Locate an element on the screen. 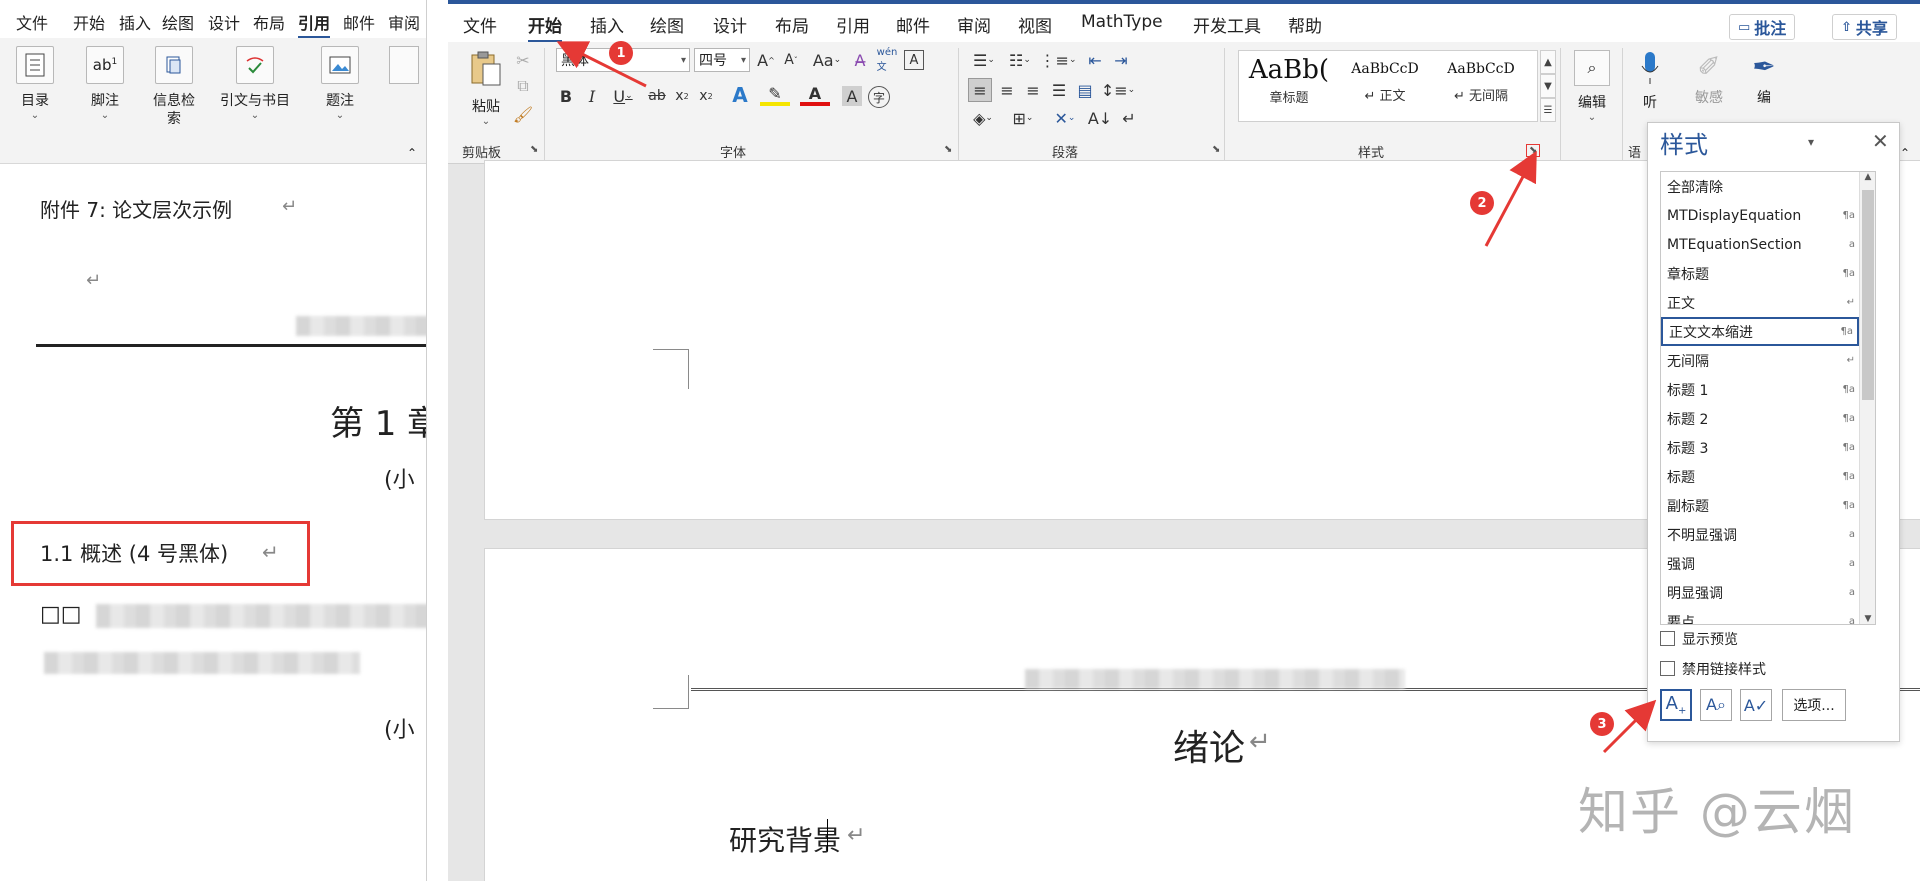 This screenshot has height=881, width=1920. annotation-badge-3: 3 is located at coordinates (1602, 724).